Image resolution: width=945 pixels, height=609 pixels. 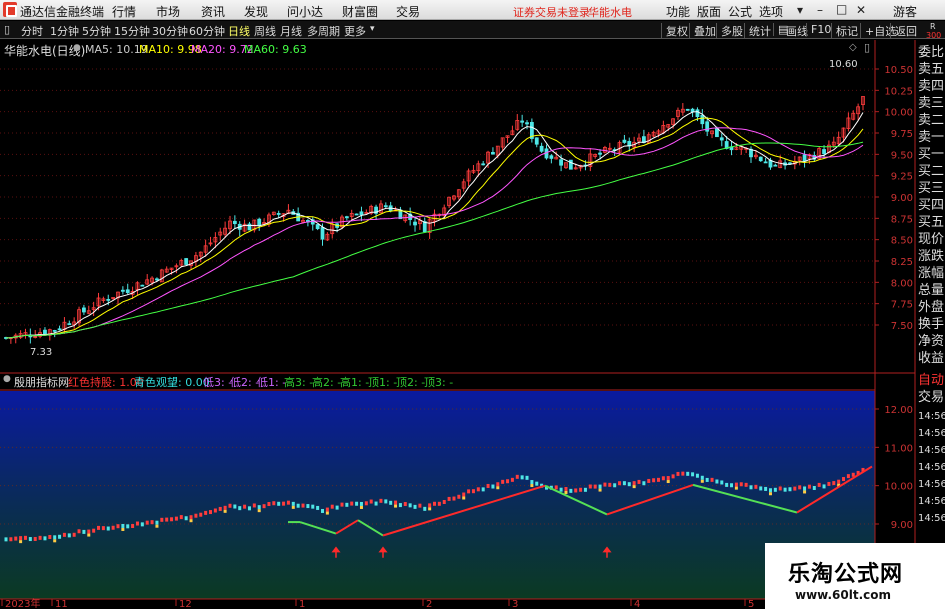 I want to click on side-item-bid4: 买四, so click(x=931, y=206).